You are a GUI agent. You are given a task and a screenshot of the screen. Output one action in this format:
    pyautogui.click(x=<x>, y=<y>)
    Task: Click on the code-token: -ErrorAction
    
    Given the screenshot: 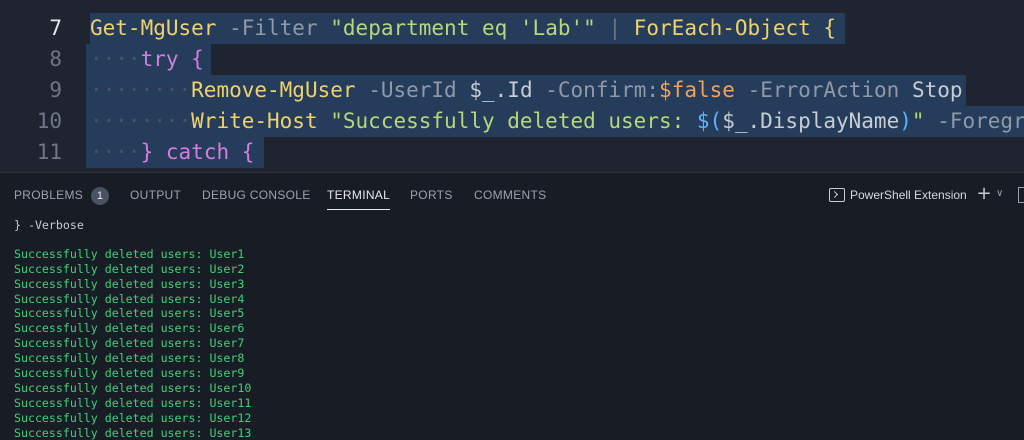 What is the action you would take?
    pyautogui.click(x=823, y=90)
    